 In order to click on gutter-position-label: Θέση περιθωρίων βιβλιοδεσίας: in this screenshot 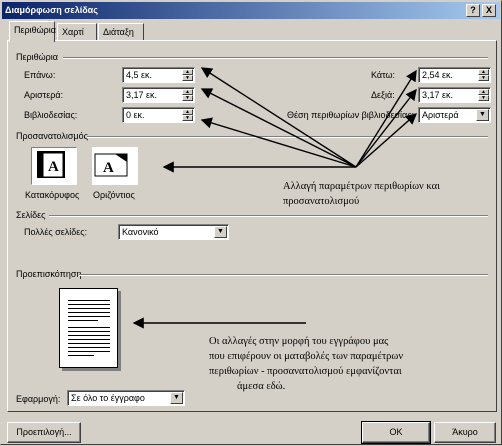, I will do `click(351, 115)`.